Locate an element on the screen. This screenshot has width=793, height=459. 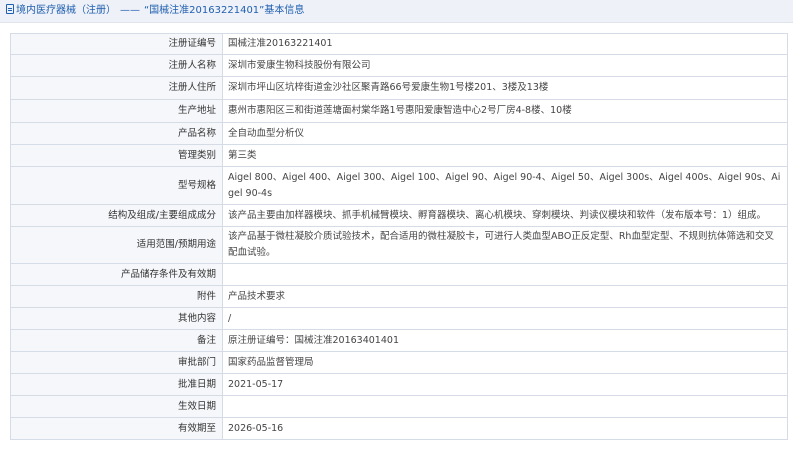
field-value: 全自动血型分析仪 is located at coordinates (505, 133).